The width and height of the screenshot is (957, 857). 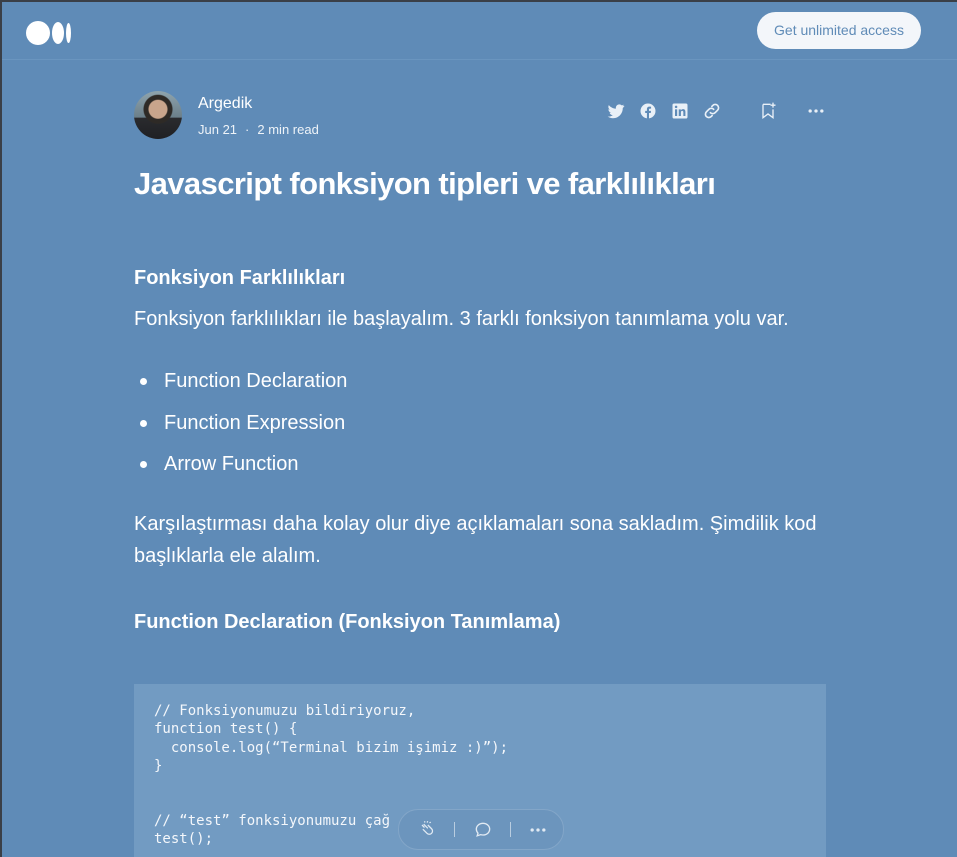 I want to click on floating-action-bar, so click(x=481, y=829).